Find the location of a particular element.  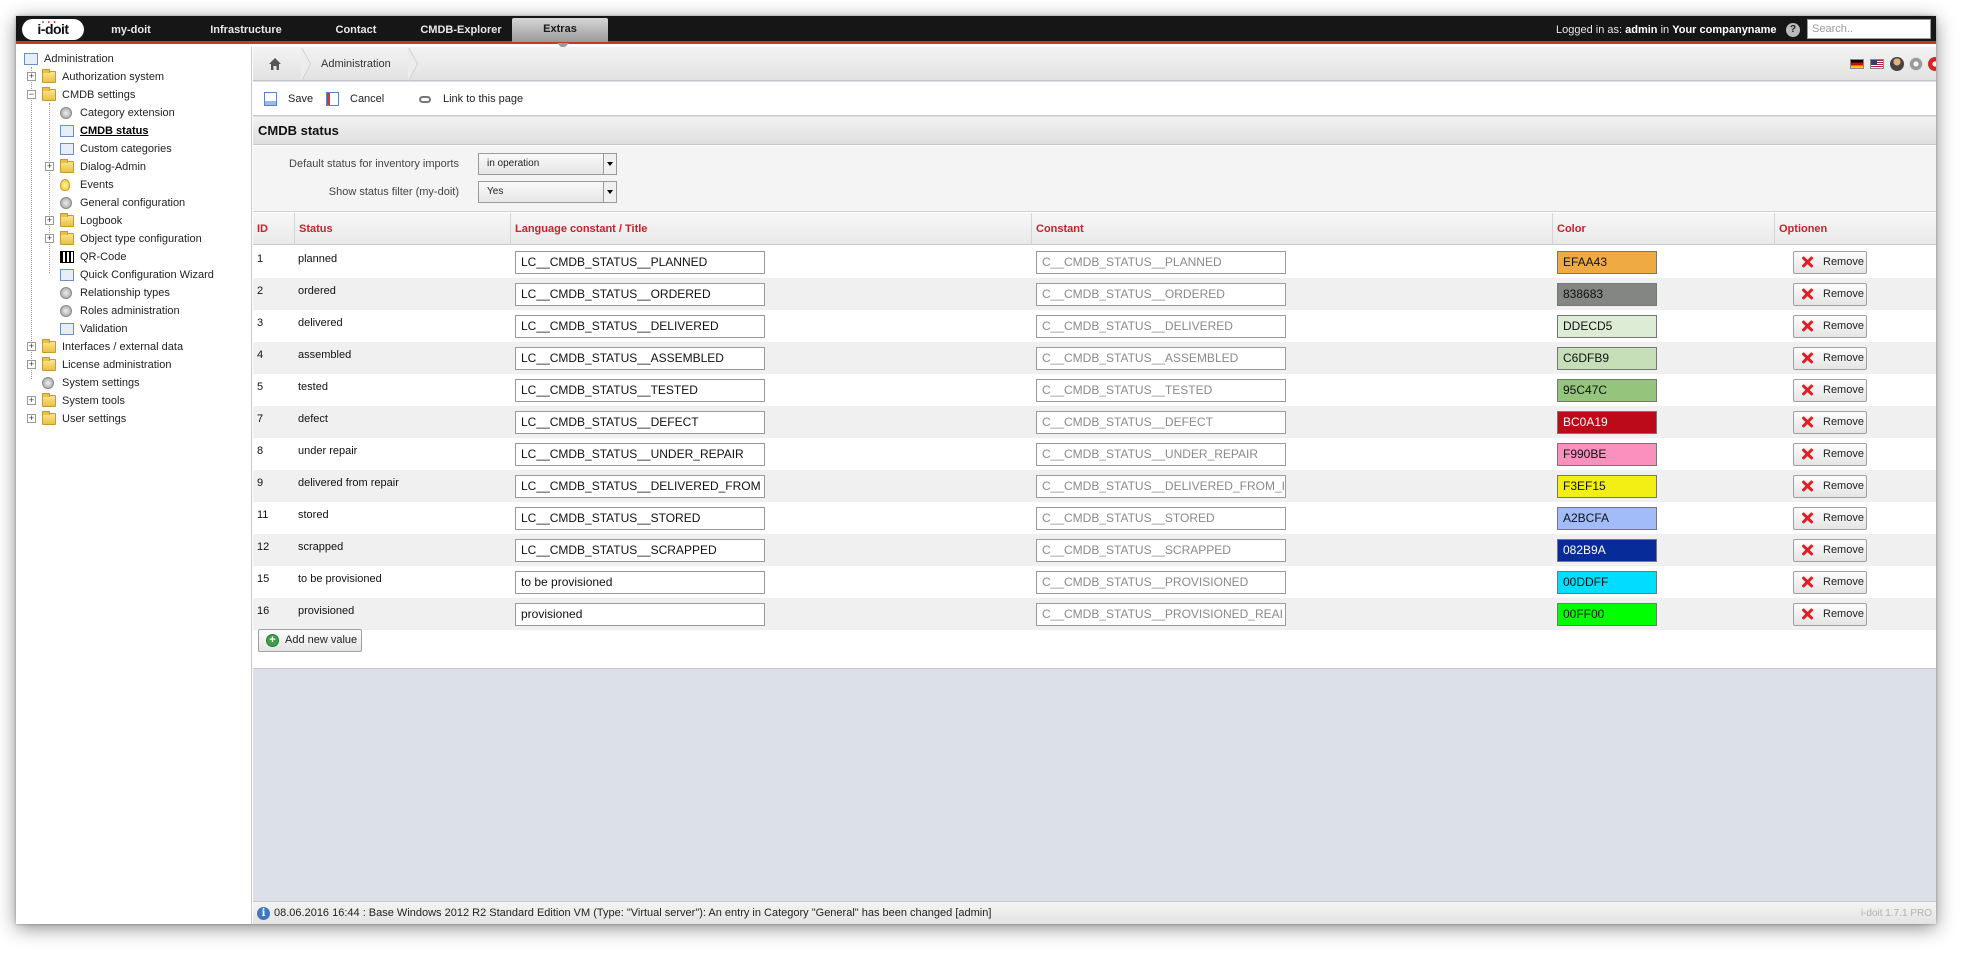

logout-power-icon is located at coordinates (1932, 64).